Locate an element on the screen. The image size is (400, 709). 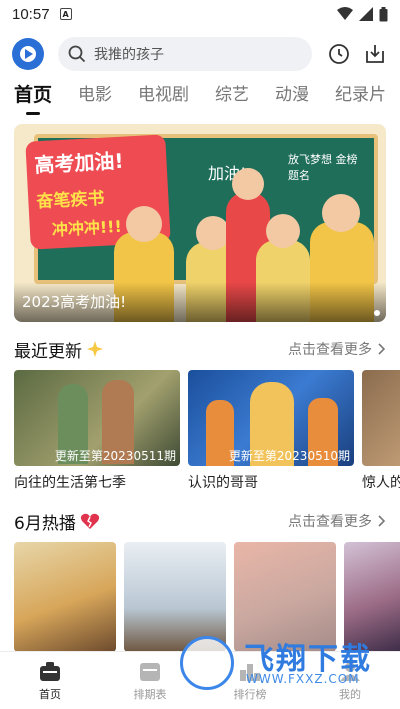
recent-card-title: 认识的哥哥 is located at coordinates (223, 482).